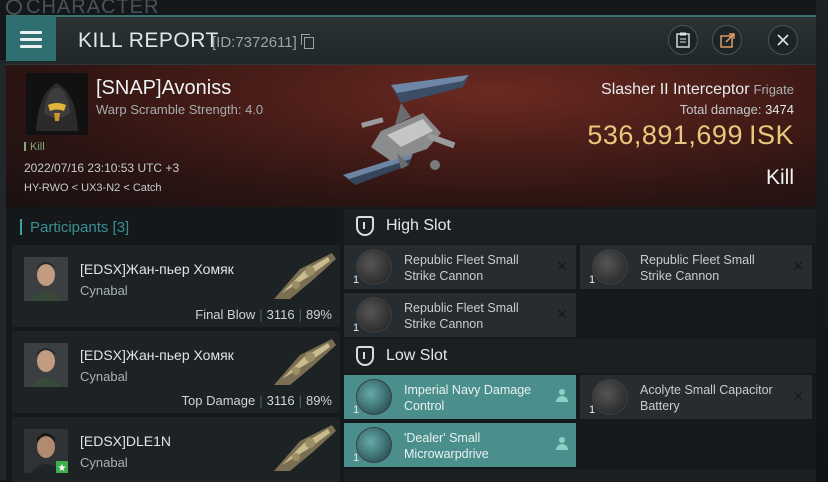 The image size is (828, 482). Describe the element at coordinates (580, 226) in the screenshot. I see `high-slot-header: High Slot` at that location.